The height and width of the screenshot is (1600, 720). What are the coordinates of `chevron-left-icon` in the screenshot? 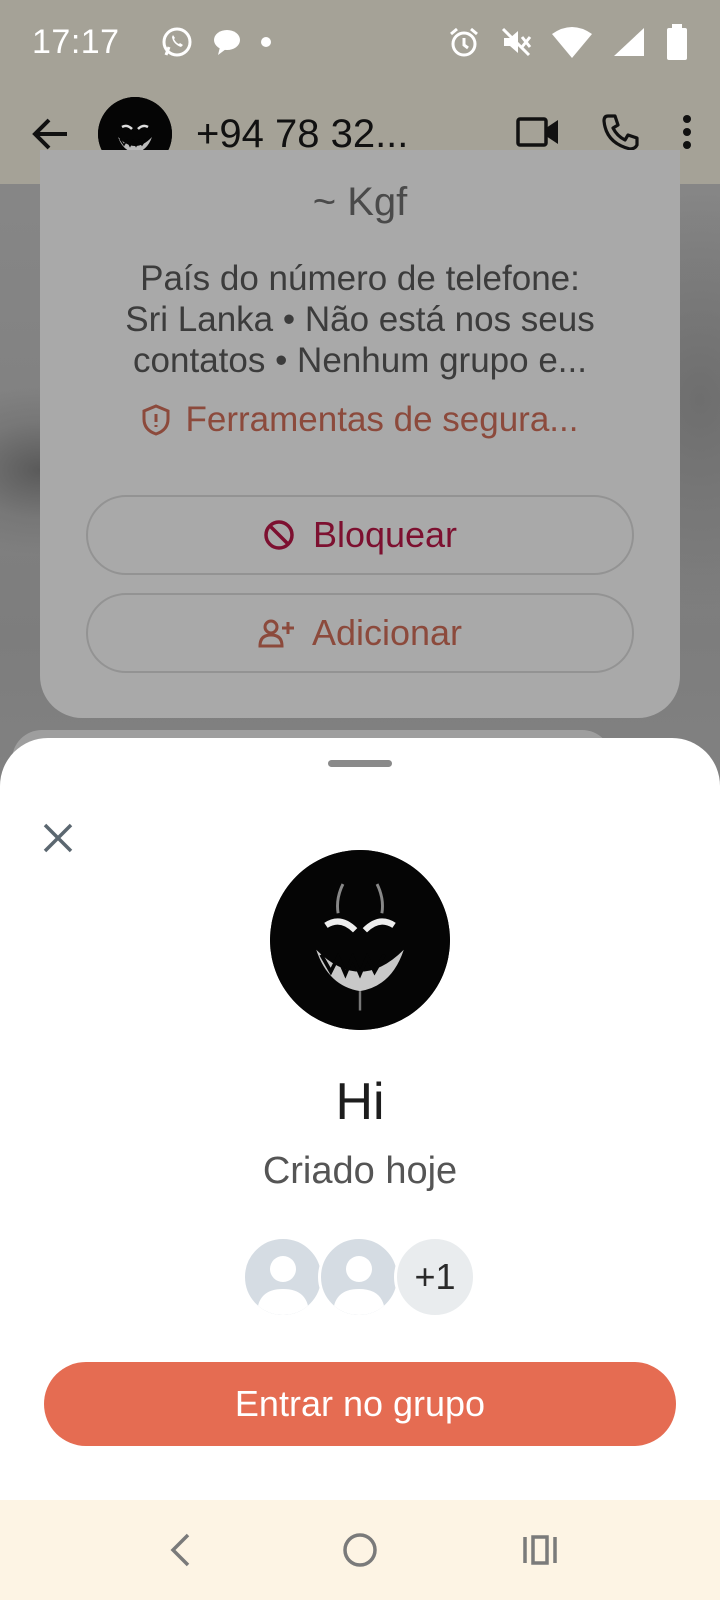 It's located at (180, 1550).